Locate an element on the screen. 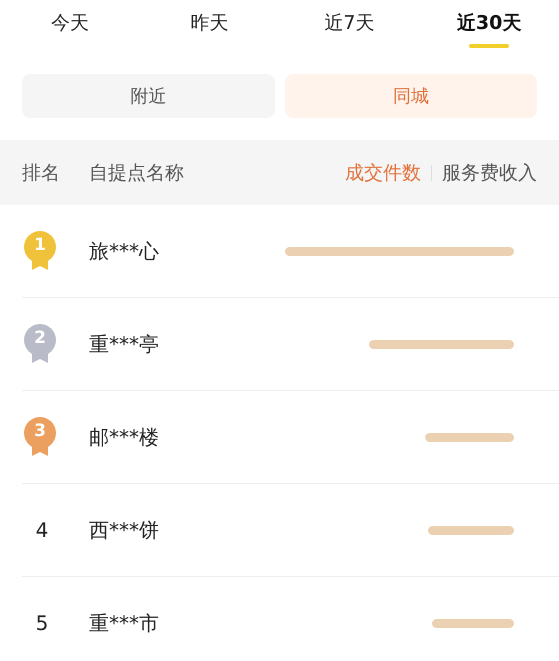 This screenshot has width=559, height=661. pickup-point-name: 旅***心 is located at coordinates (124, 251).